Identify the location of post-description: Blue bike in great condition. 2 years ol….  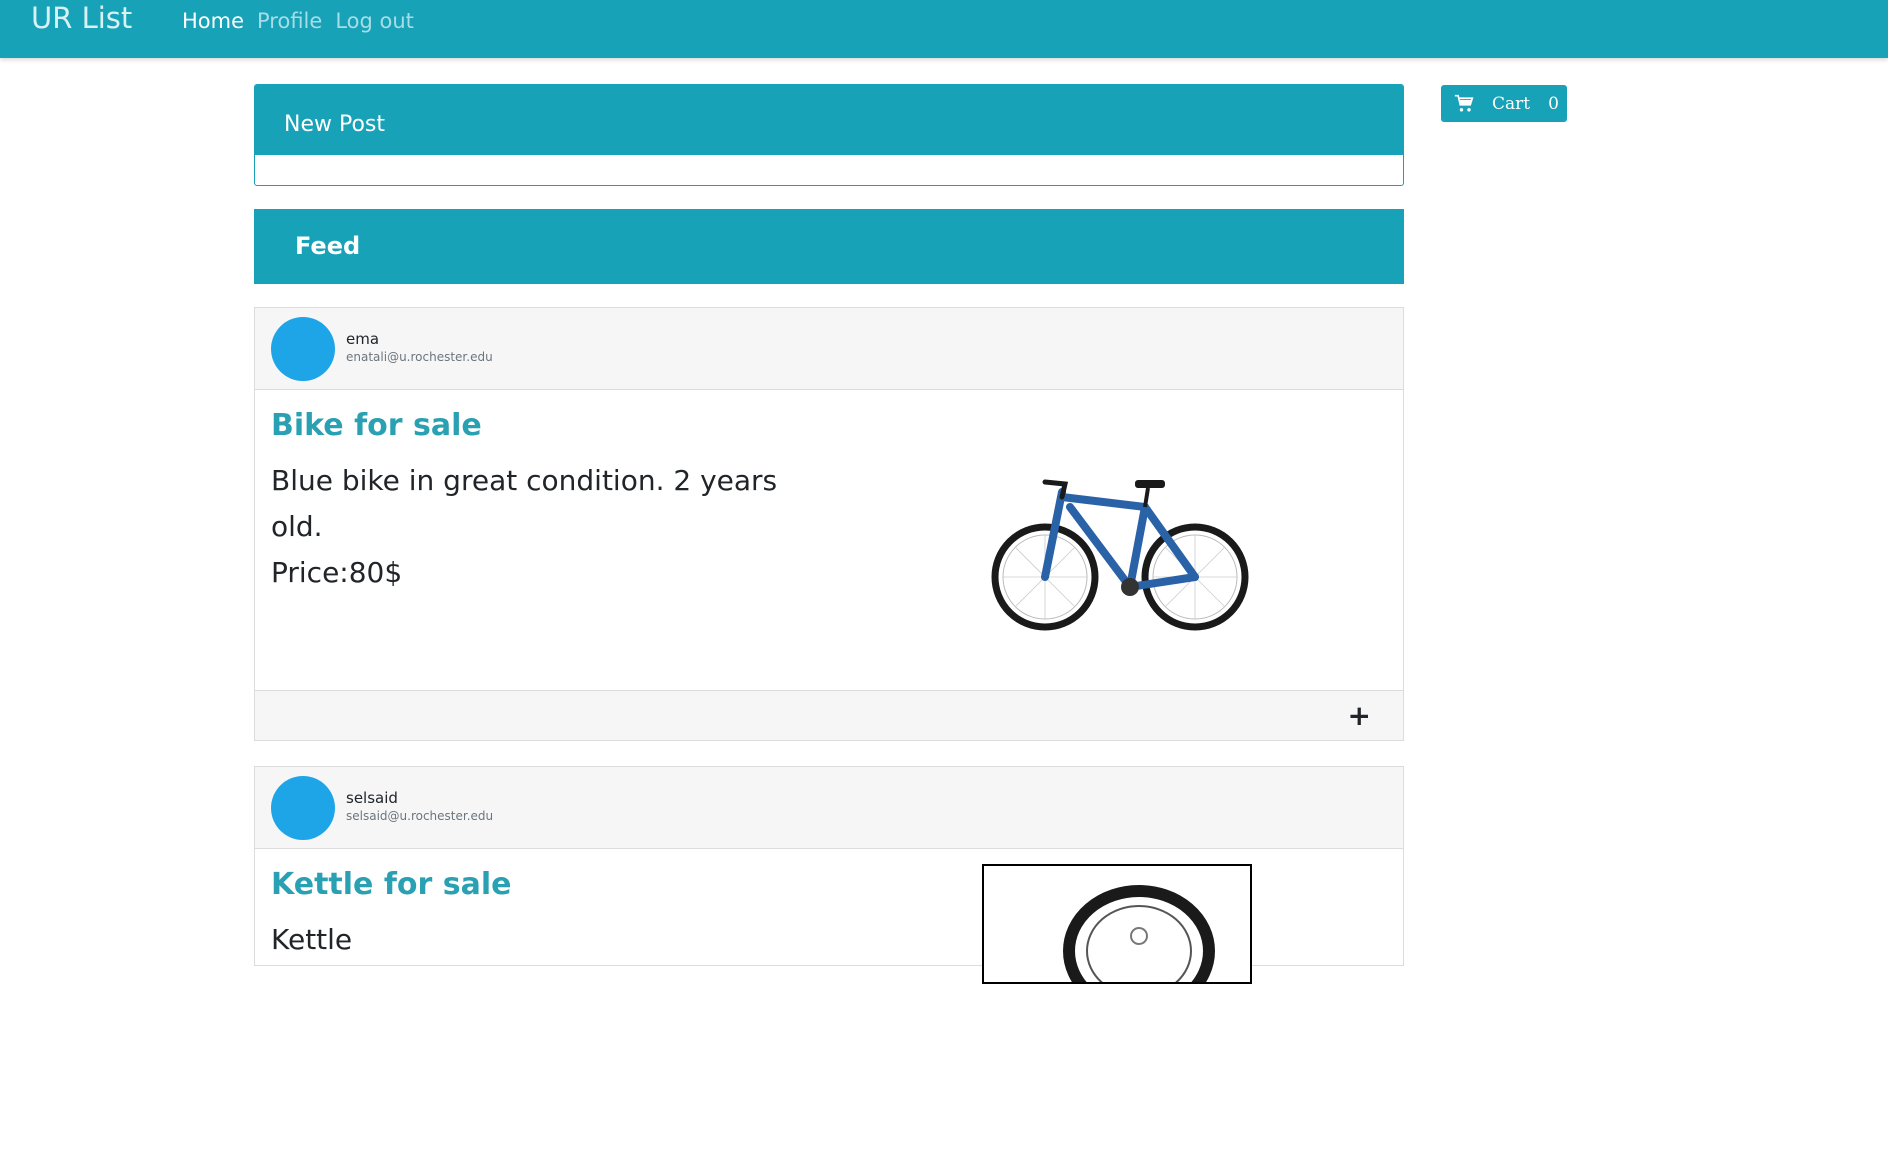
(524, 503).